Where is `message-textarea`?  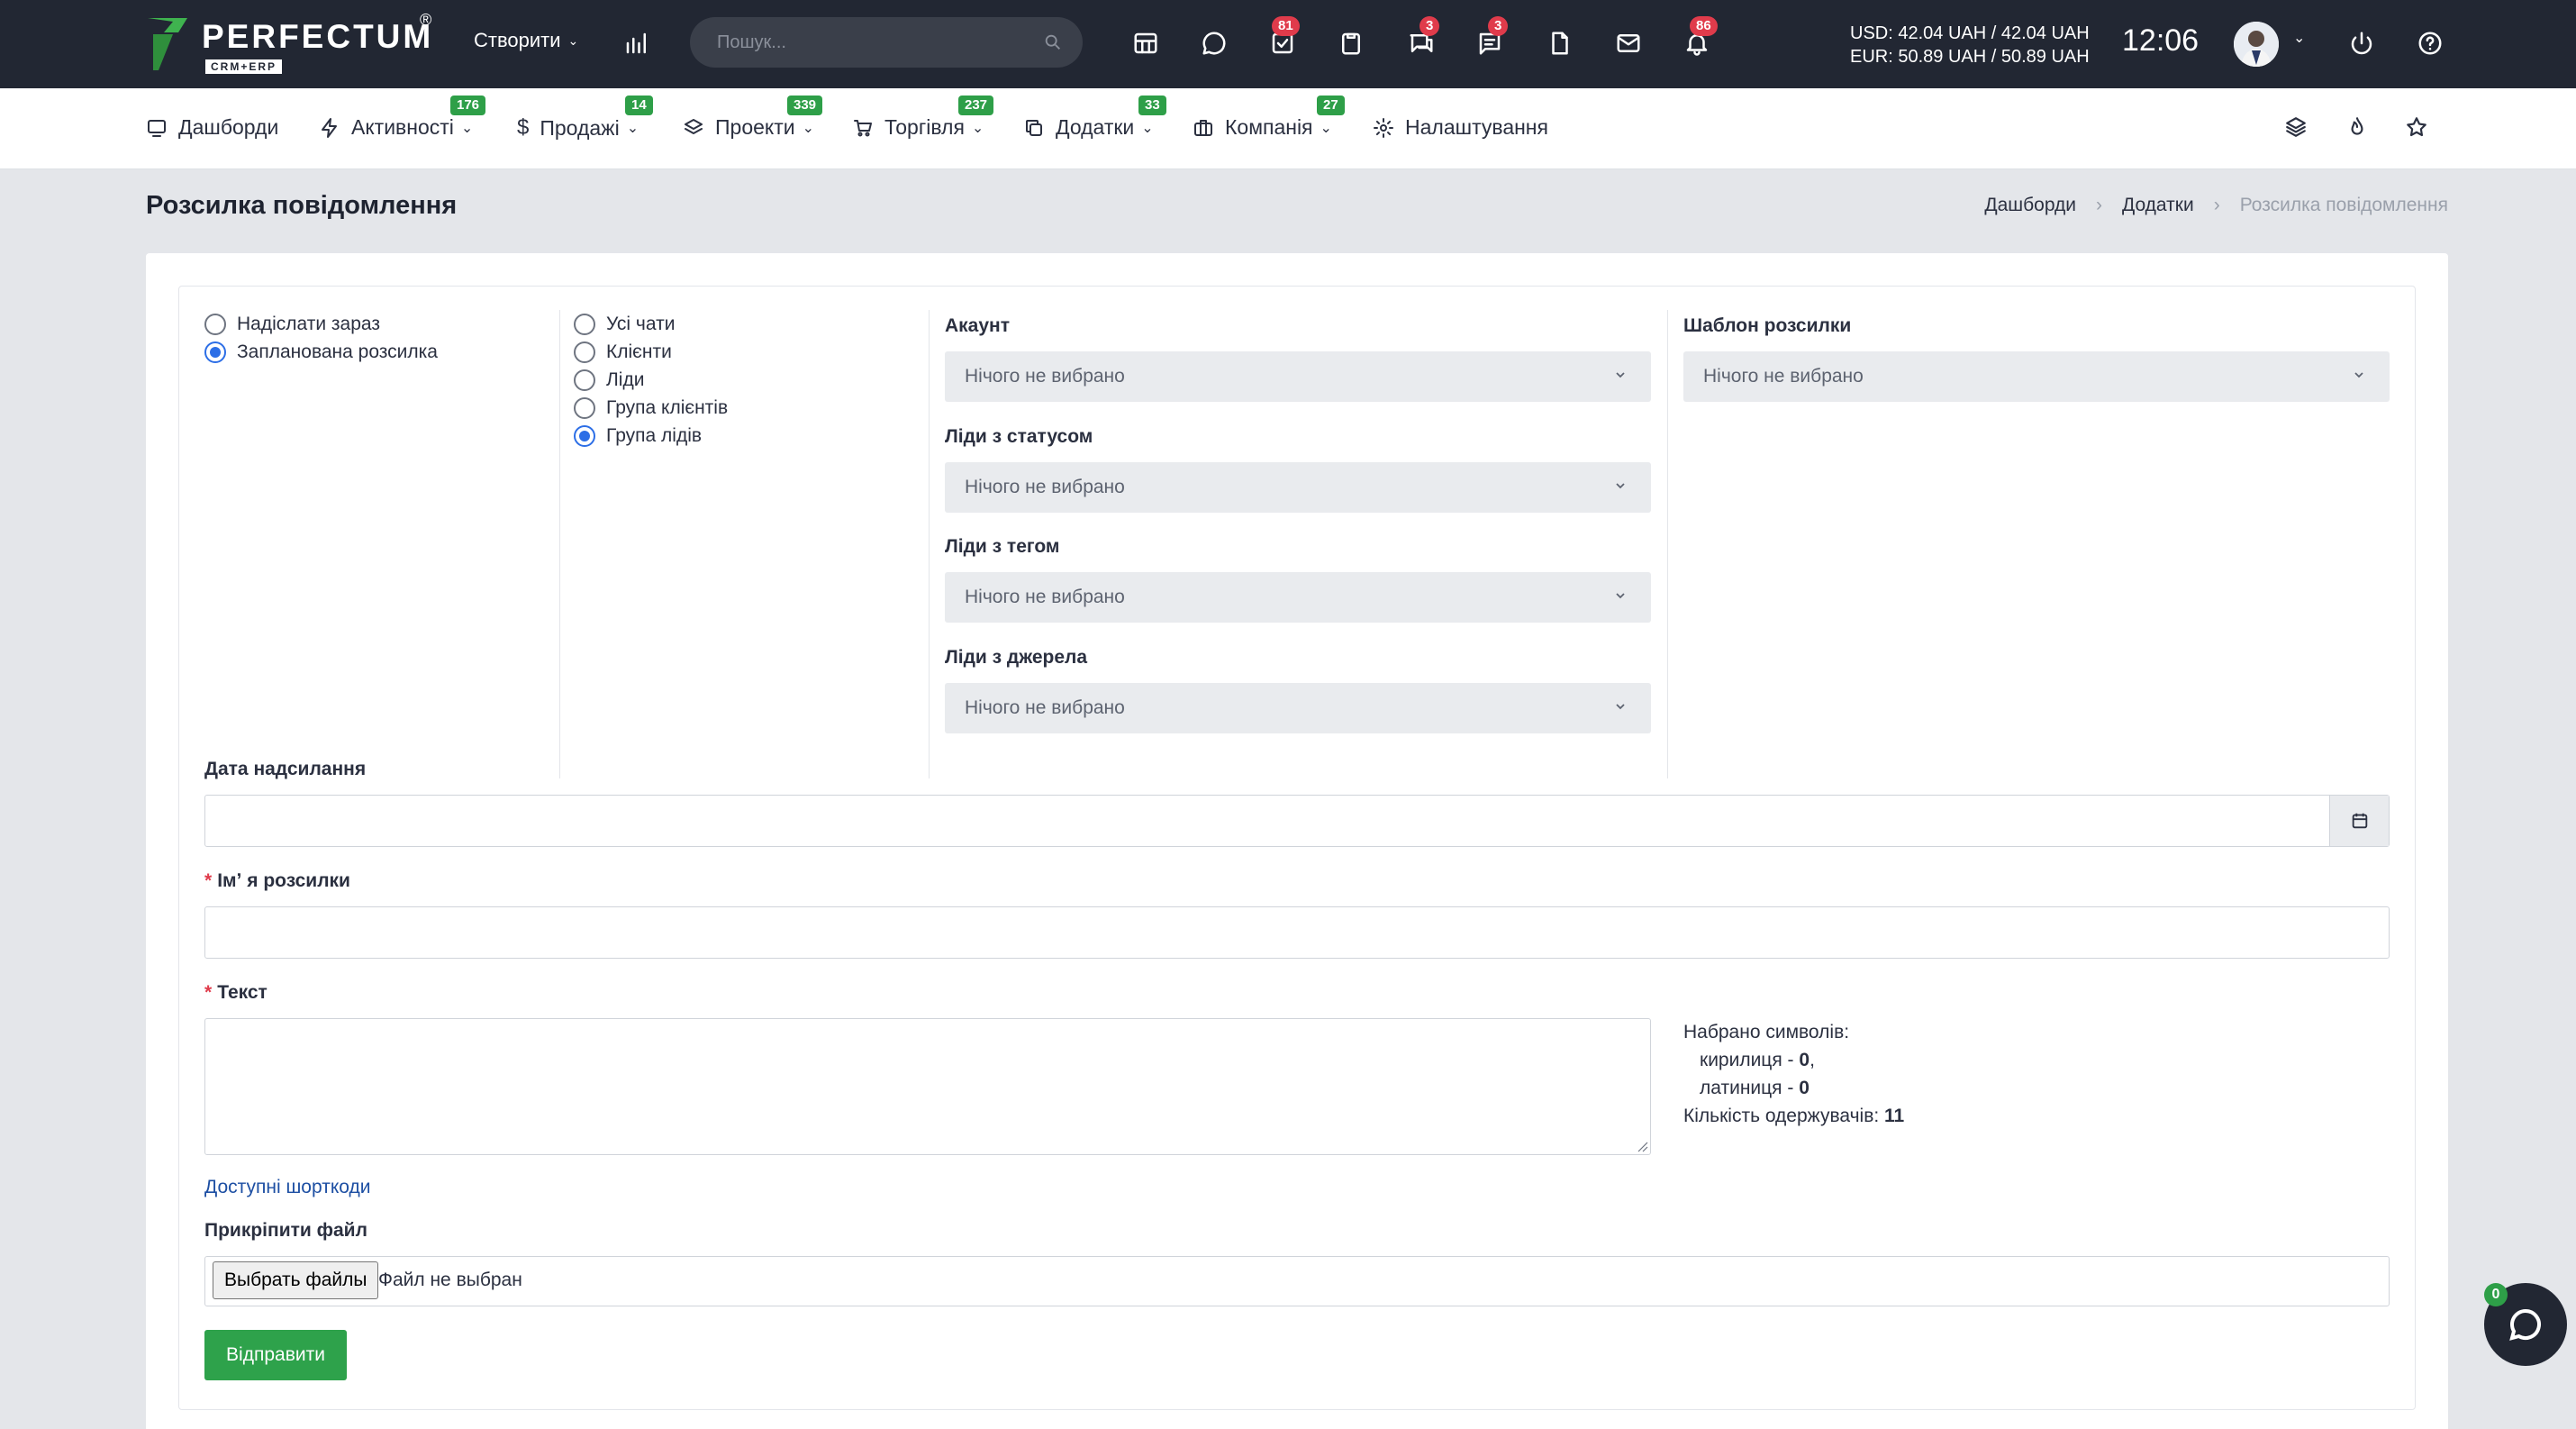
message-textarea is located at coordinates (927, 1086).